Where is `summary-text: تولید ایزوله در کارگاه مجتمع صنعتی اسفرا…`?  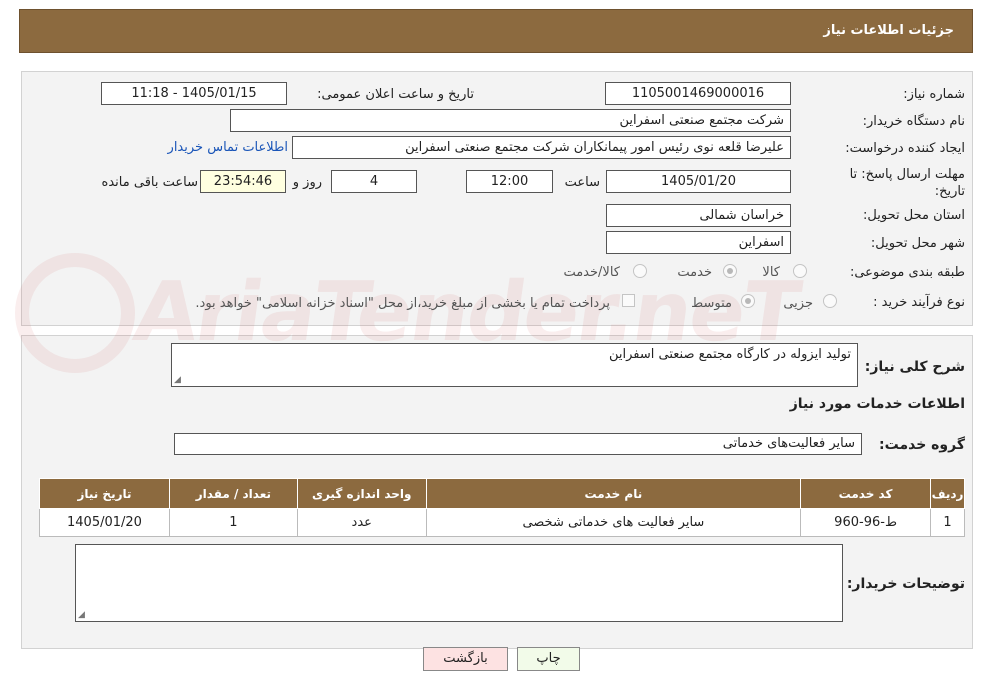 summary-text: تولید ایزوله در کارگاه مجتمع صنعتی اسفرا… is located at coordinates (730, 354).